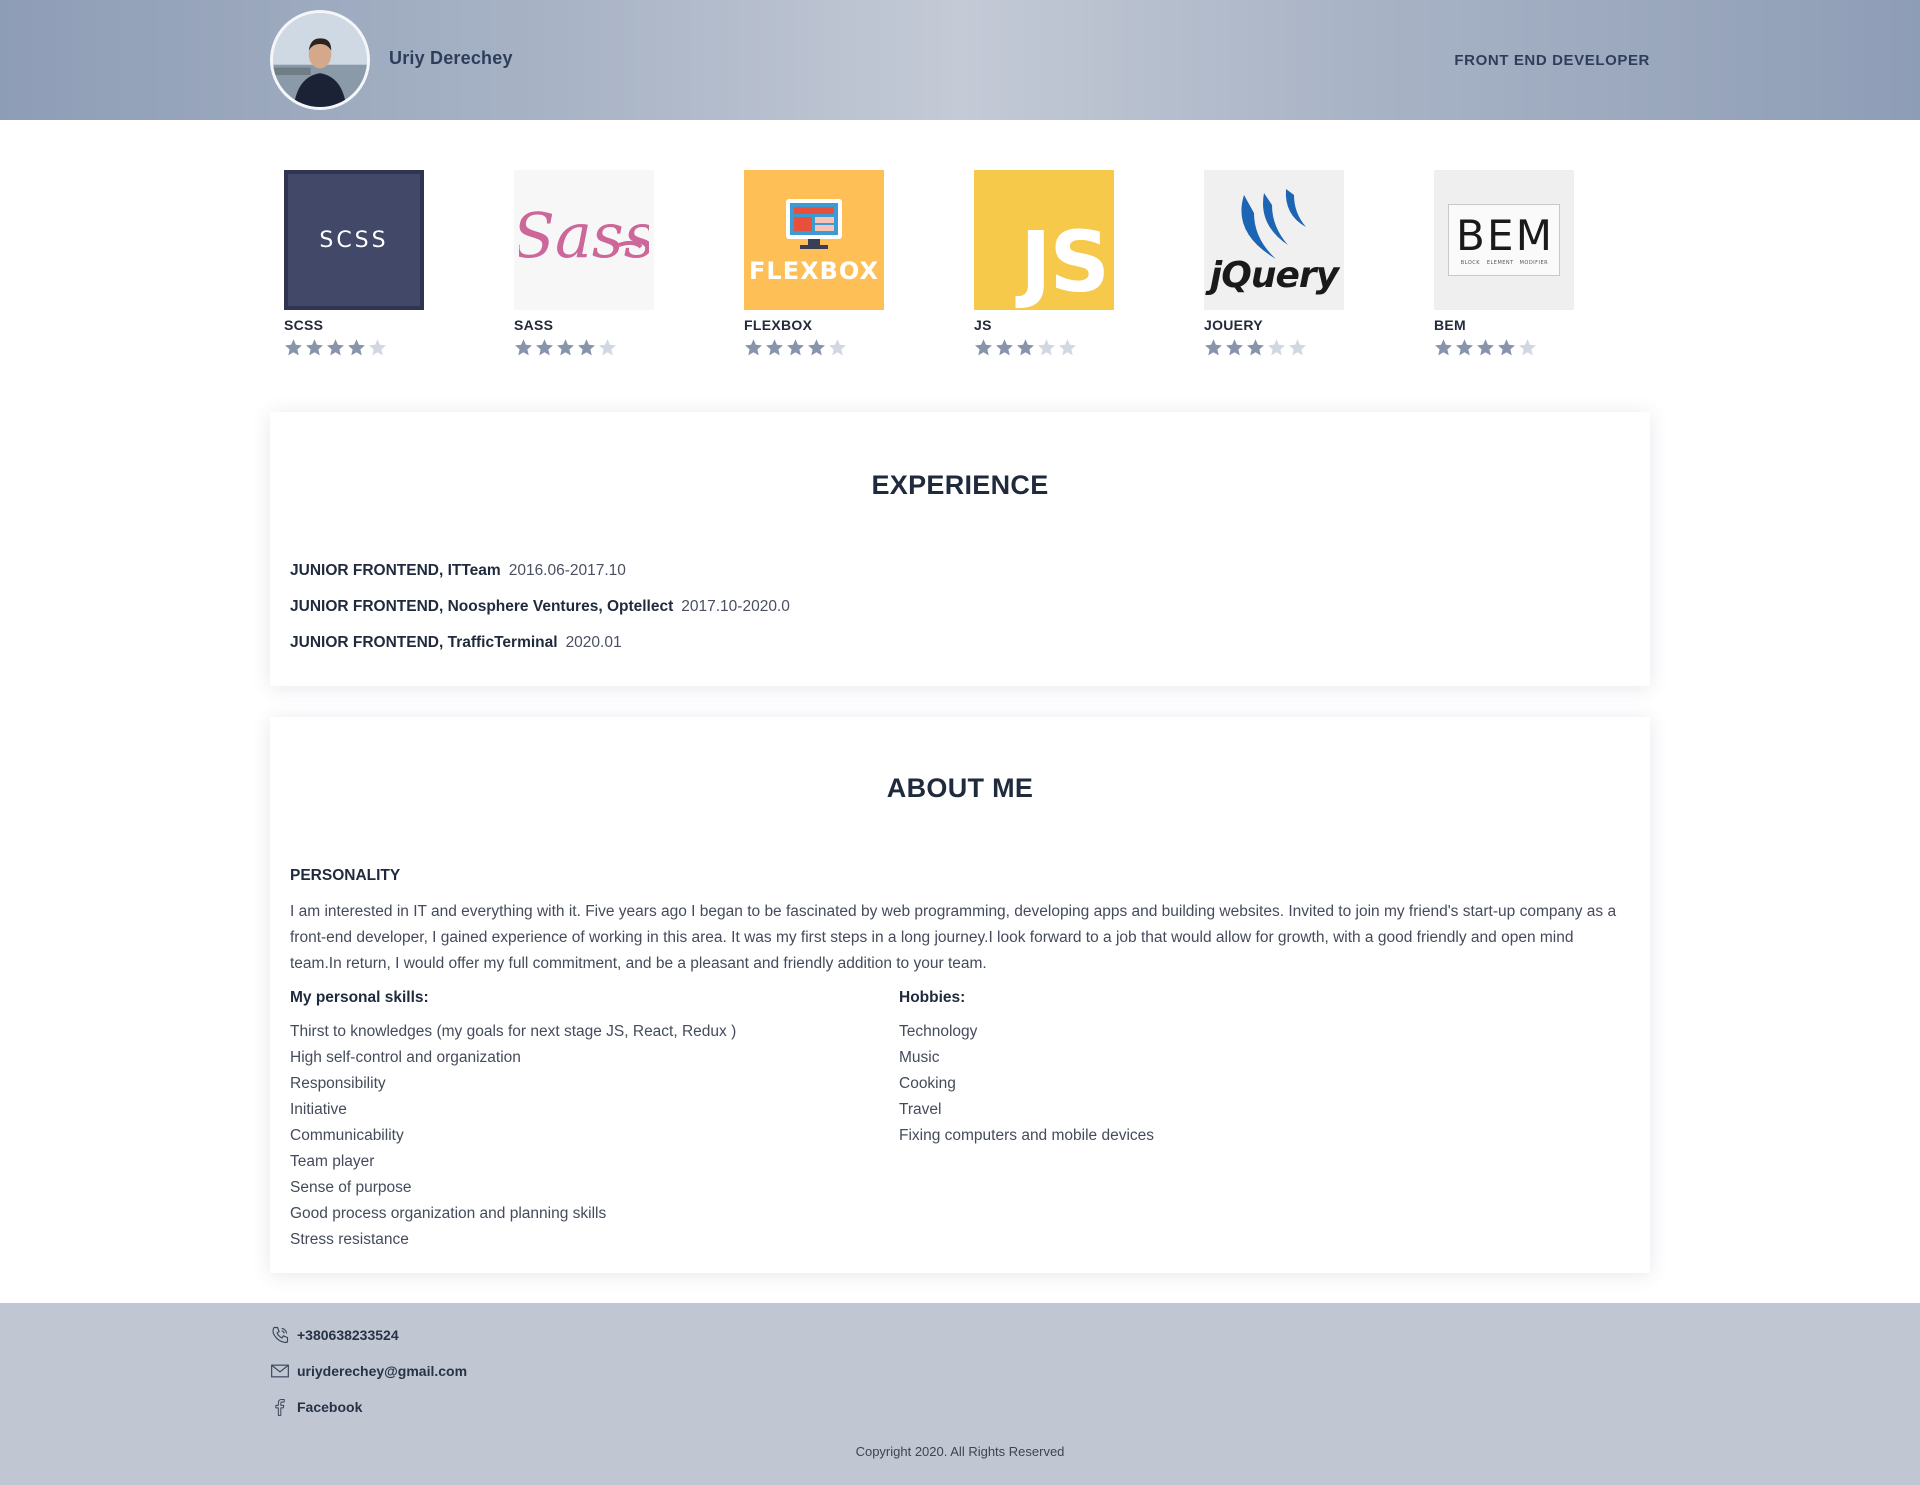 The image size is (1920, 1485). Describe the element at coordinates (424, 642) in the screenshot. I see `job-title: JUNIOR FRONTEND, TrafficTerminal` at that location.